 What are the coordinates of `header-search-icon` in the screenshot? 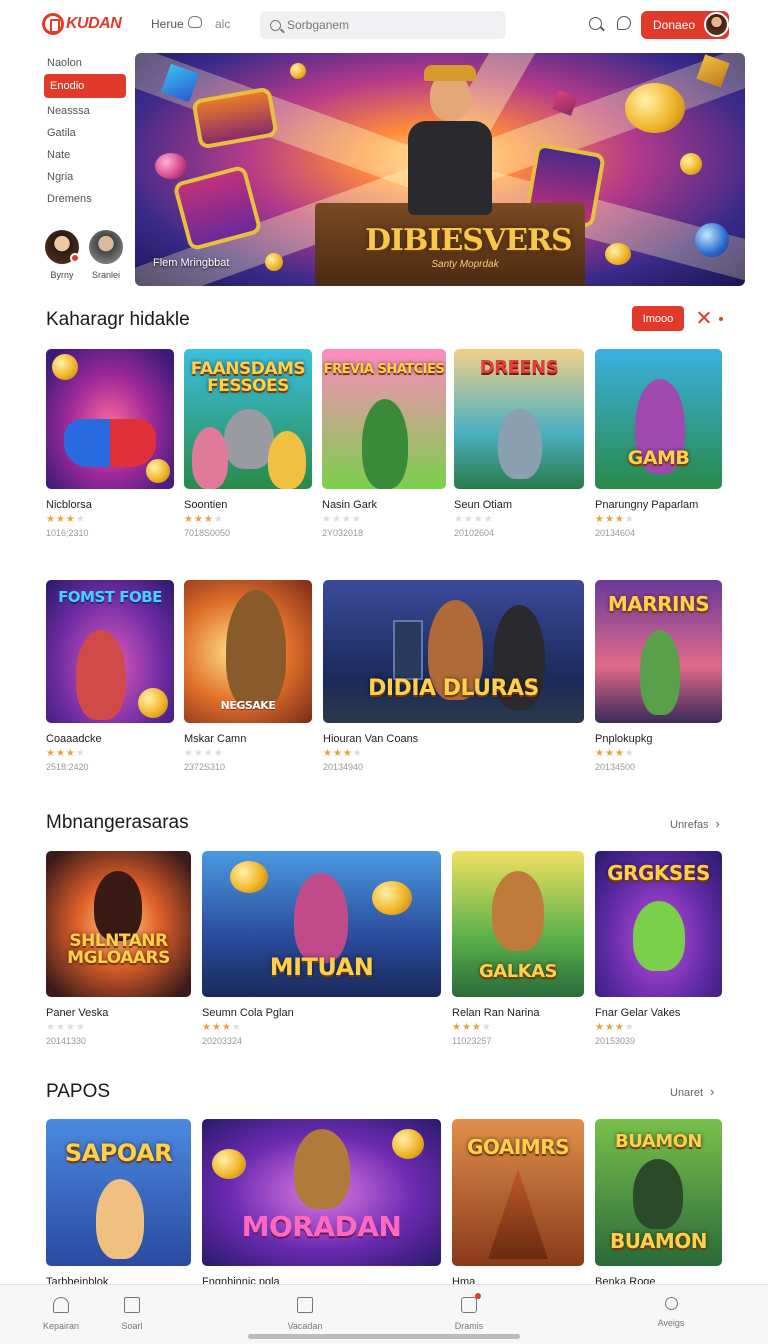 It's located at (595, 23).